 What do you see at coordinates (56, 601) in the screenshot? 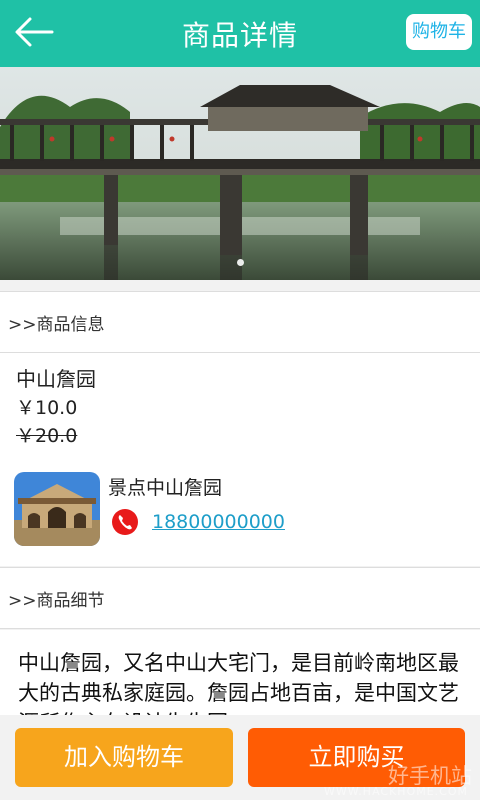
I see `section-title: >>商品细节` at bounding box center [56, 601].